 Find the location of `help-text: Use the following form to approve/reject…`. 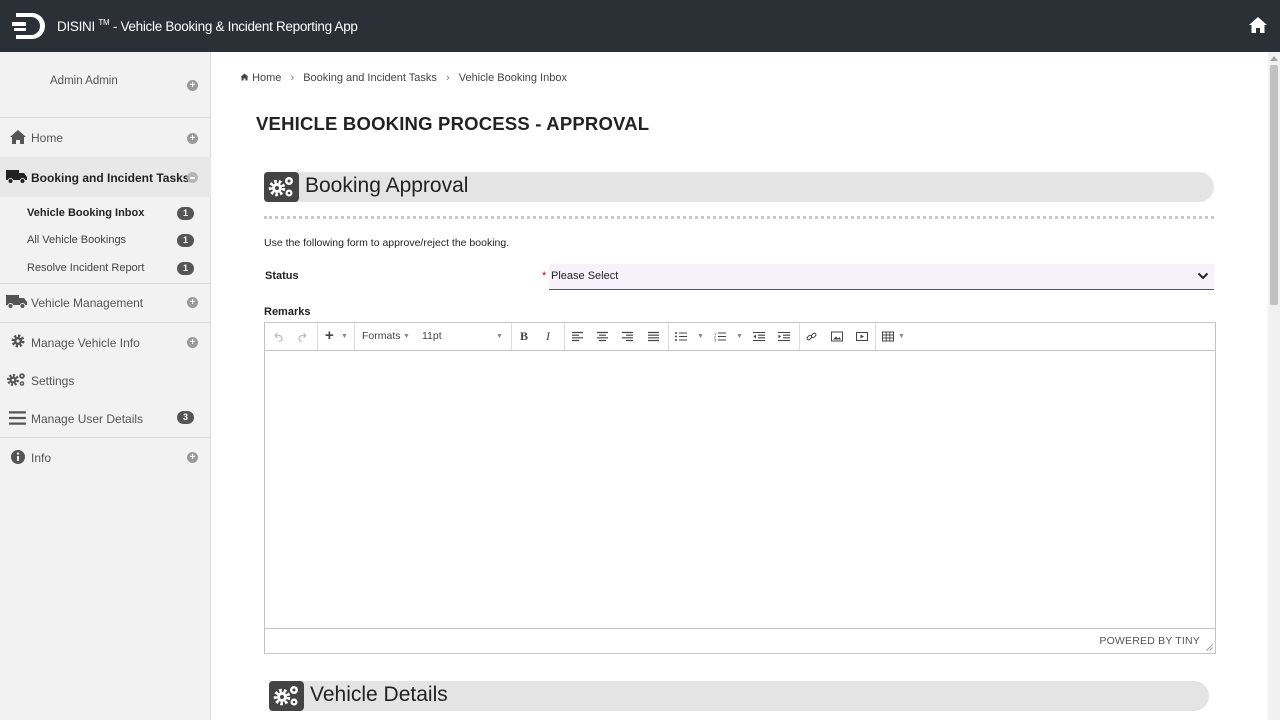

help-text: Use the following form to approve/reject… is located at coordinates (387, 243).